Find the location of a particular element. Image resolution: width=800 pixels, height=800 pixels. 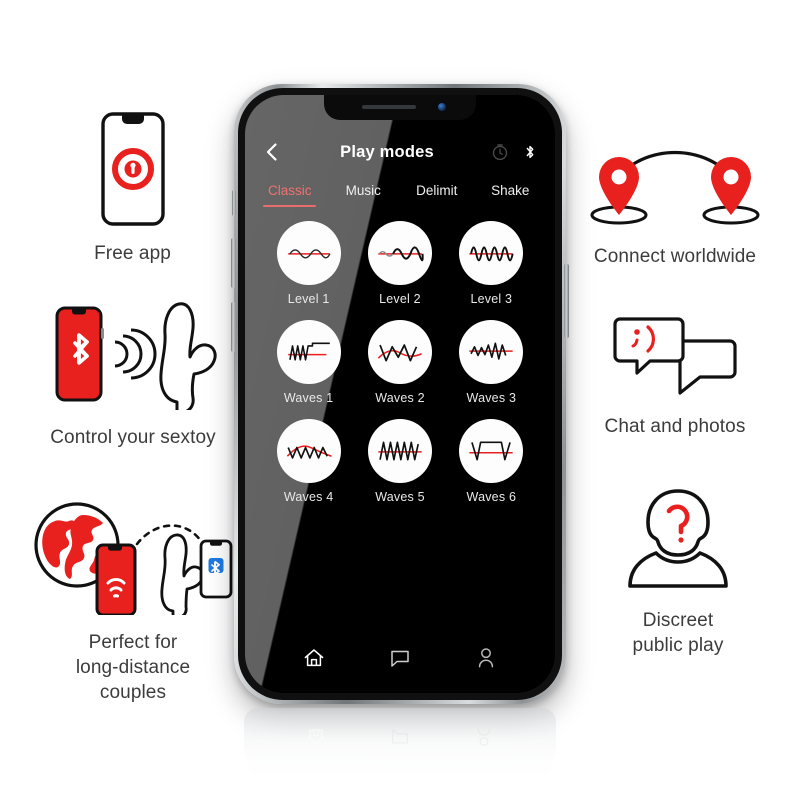

wave-level-2-icon is located at coordinates (399, 253).